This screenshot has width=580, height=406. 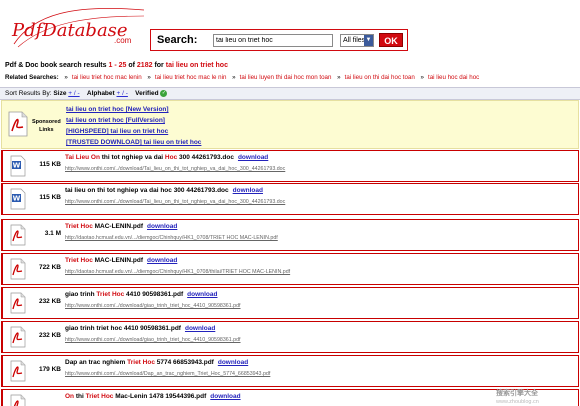 I want to click on sort-alpha-label: Alphabet, so click(x=100, y=93).